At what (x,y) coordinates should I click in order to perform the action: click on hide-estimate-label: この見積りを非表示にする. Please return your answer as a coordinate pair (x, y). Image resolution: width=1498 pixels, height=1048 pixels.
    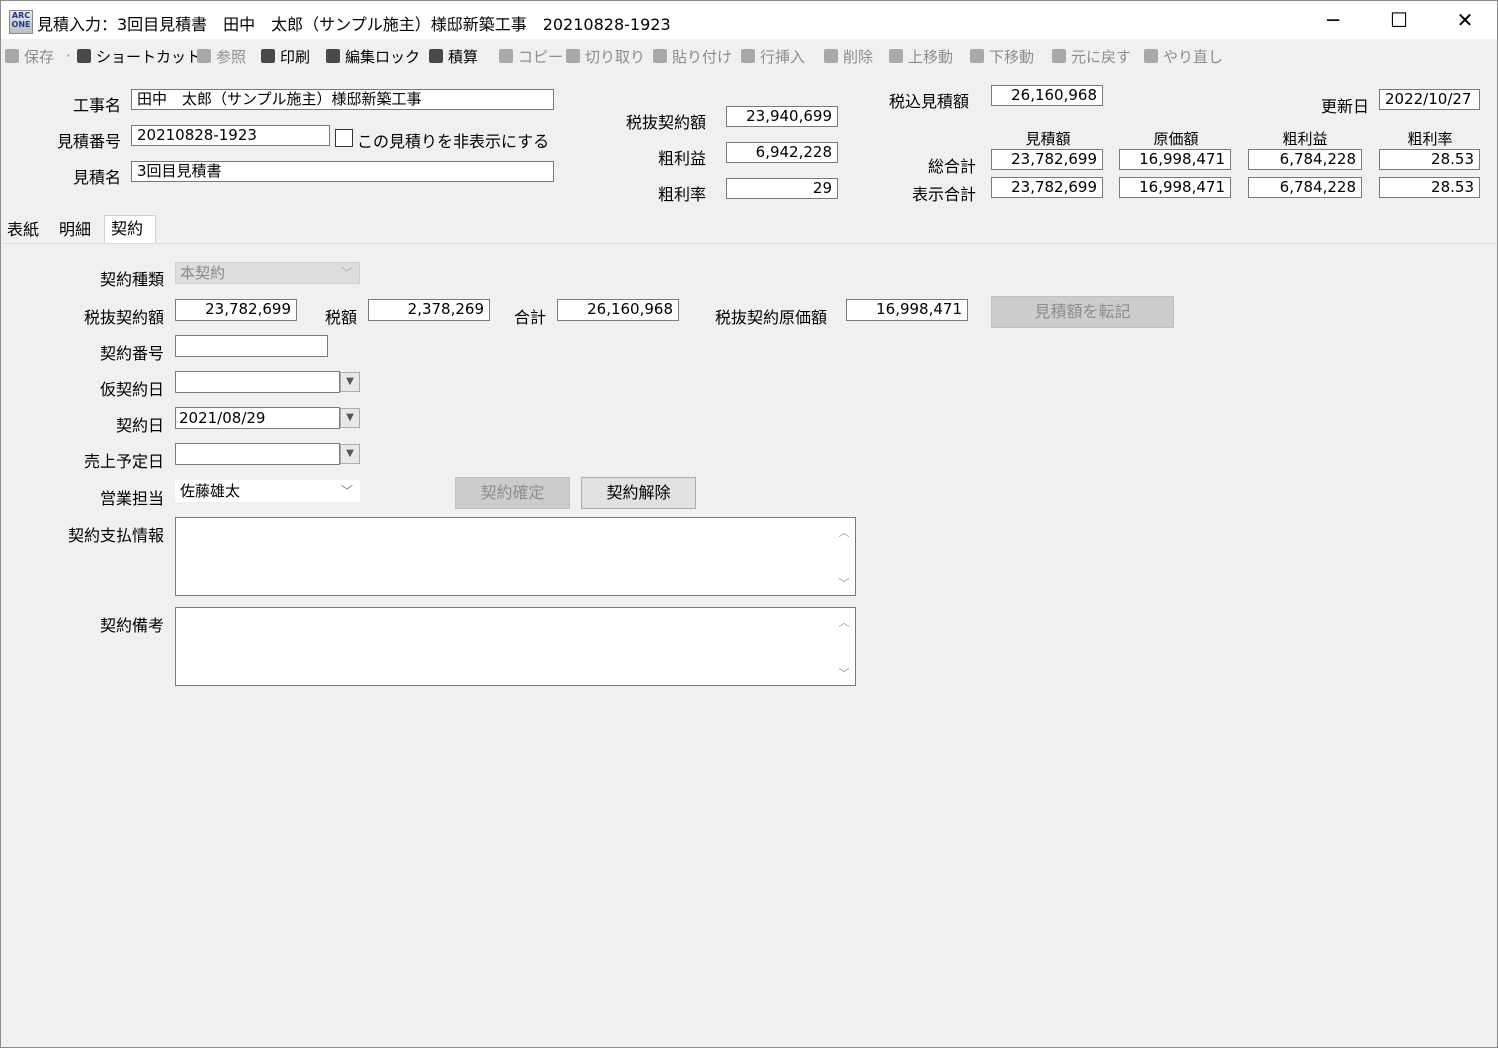
    Looking at the image, I should click on (453, 141).